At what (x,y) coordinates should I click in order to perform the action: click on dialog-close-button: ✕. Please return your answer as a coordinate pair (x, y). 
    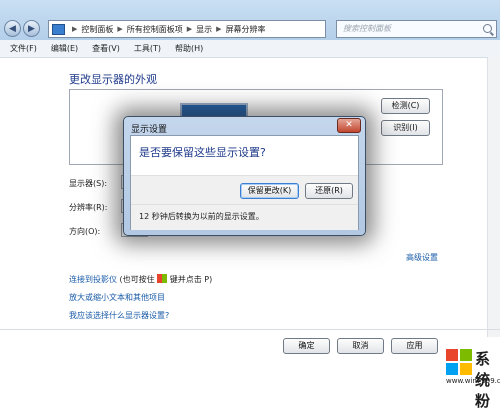
    Looking at the image, I should click on (349, 125).